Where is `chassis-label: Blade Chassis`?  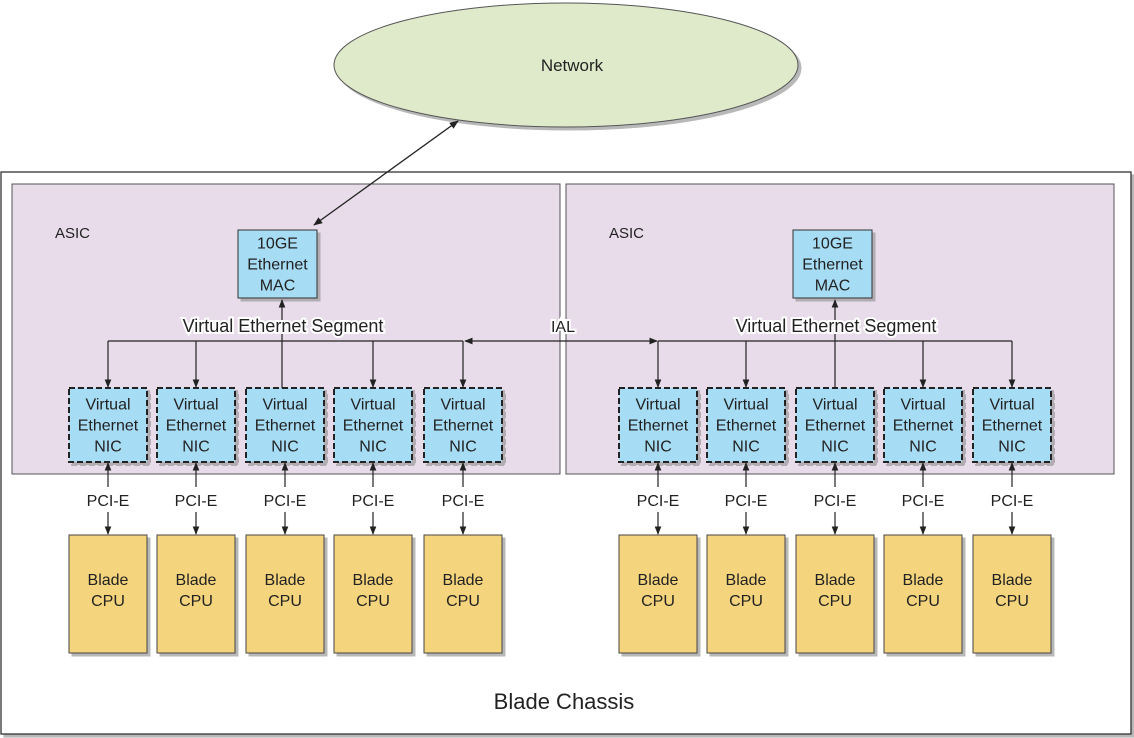
chassis-label: Blade Chassis is located at coordinates (564, 701).